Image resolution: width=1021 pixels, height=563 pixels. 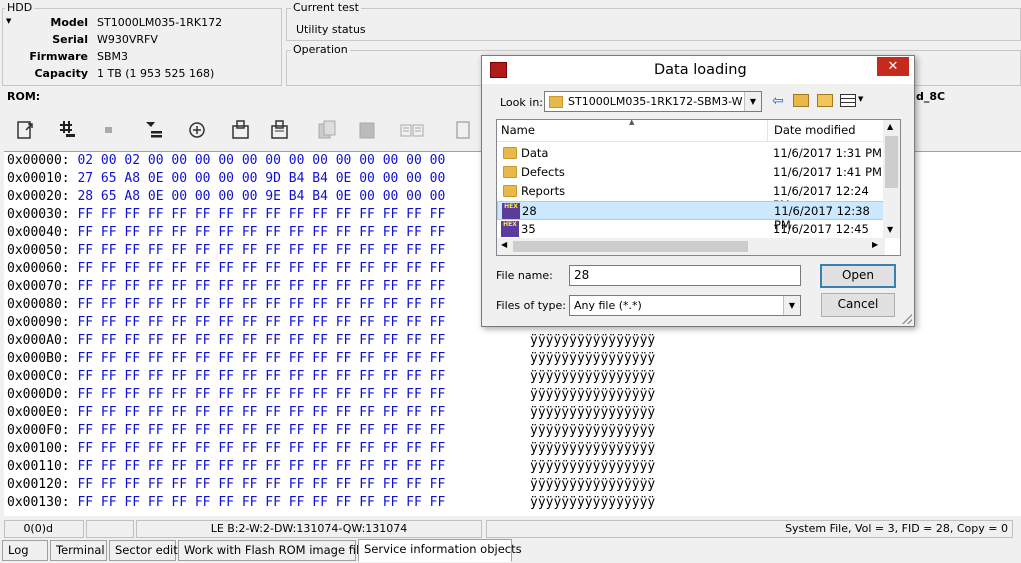 I want to click on file-name-input: 28, so click(x=685, y=275).